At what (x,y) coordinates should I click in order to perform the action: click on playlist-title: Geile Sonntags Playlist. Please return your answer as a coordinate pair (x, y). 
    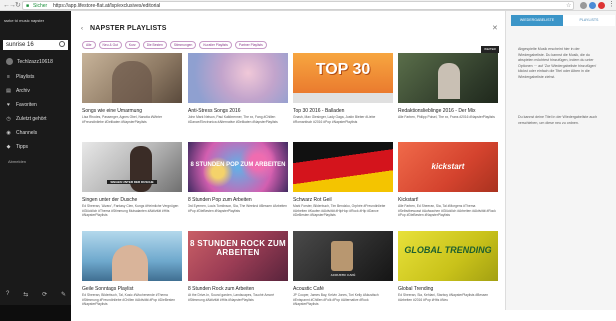
    Looking at the image, I should click on (132, 289).